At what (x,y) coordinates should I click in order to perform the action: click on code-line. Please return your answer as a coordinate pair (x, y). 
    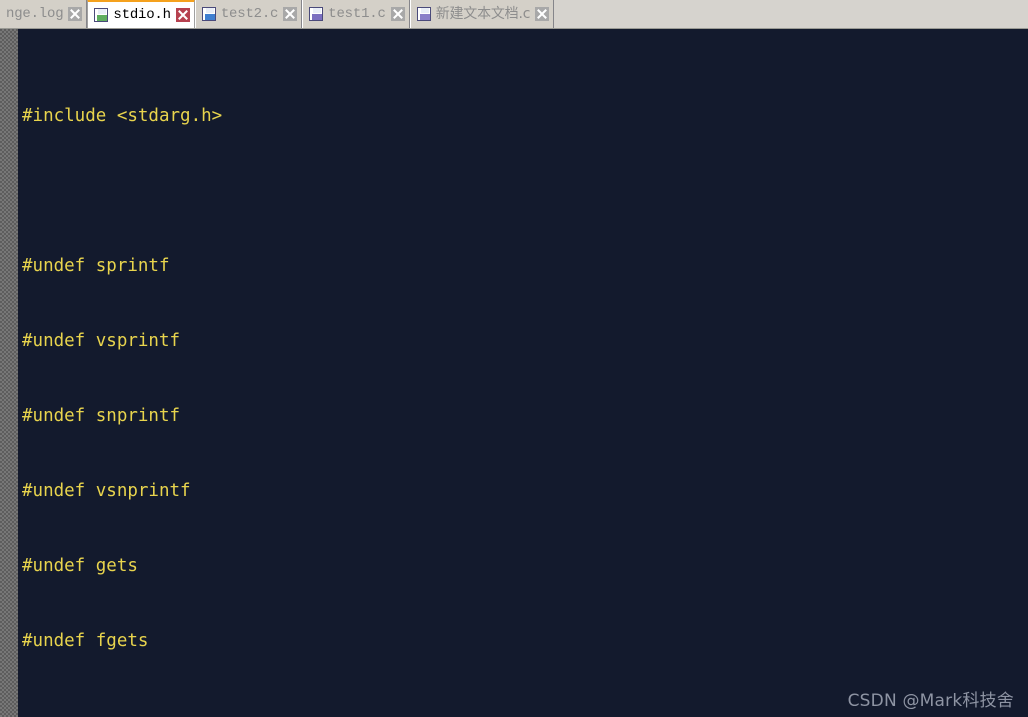
    Looking at the image, I should click on (514, 191).